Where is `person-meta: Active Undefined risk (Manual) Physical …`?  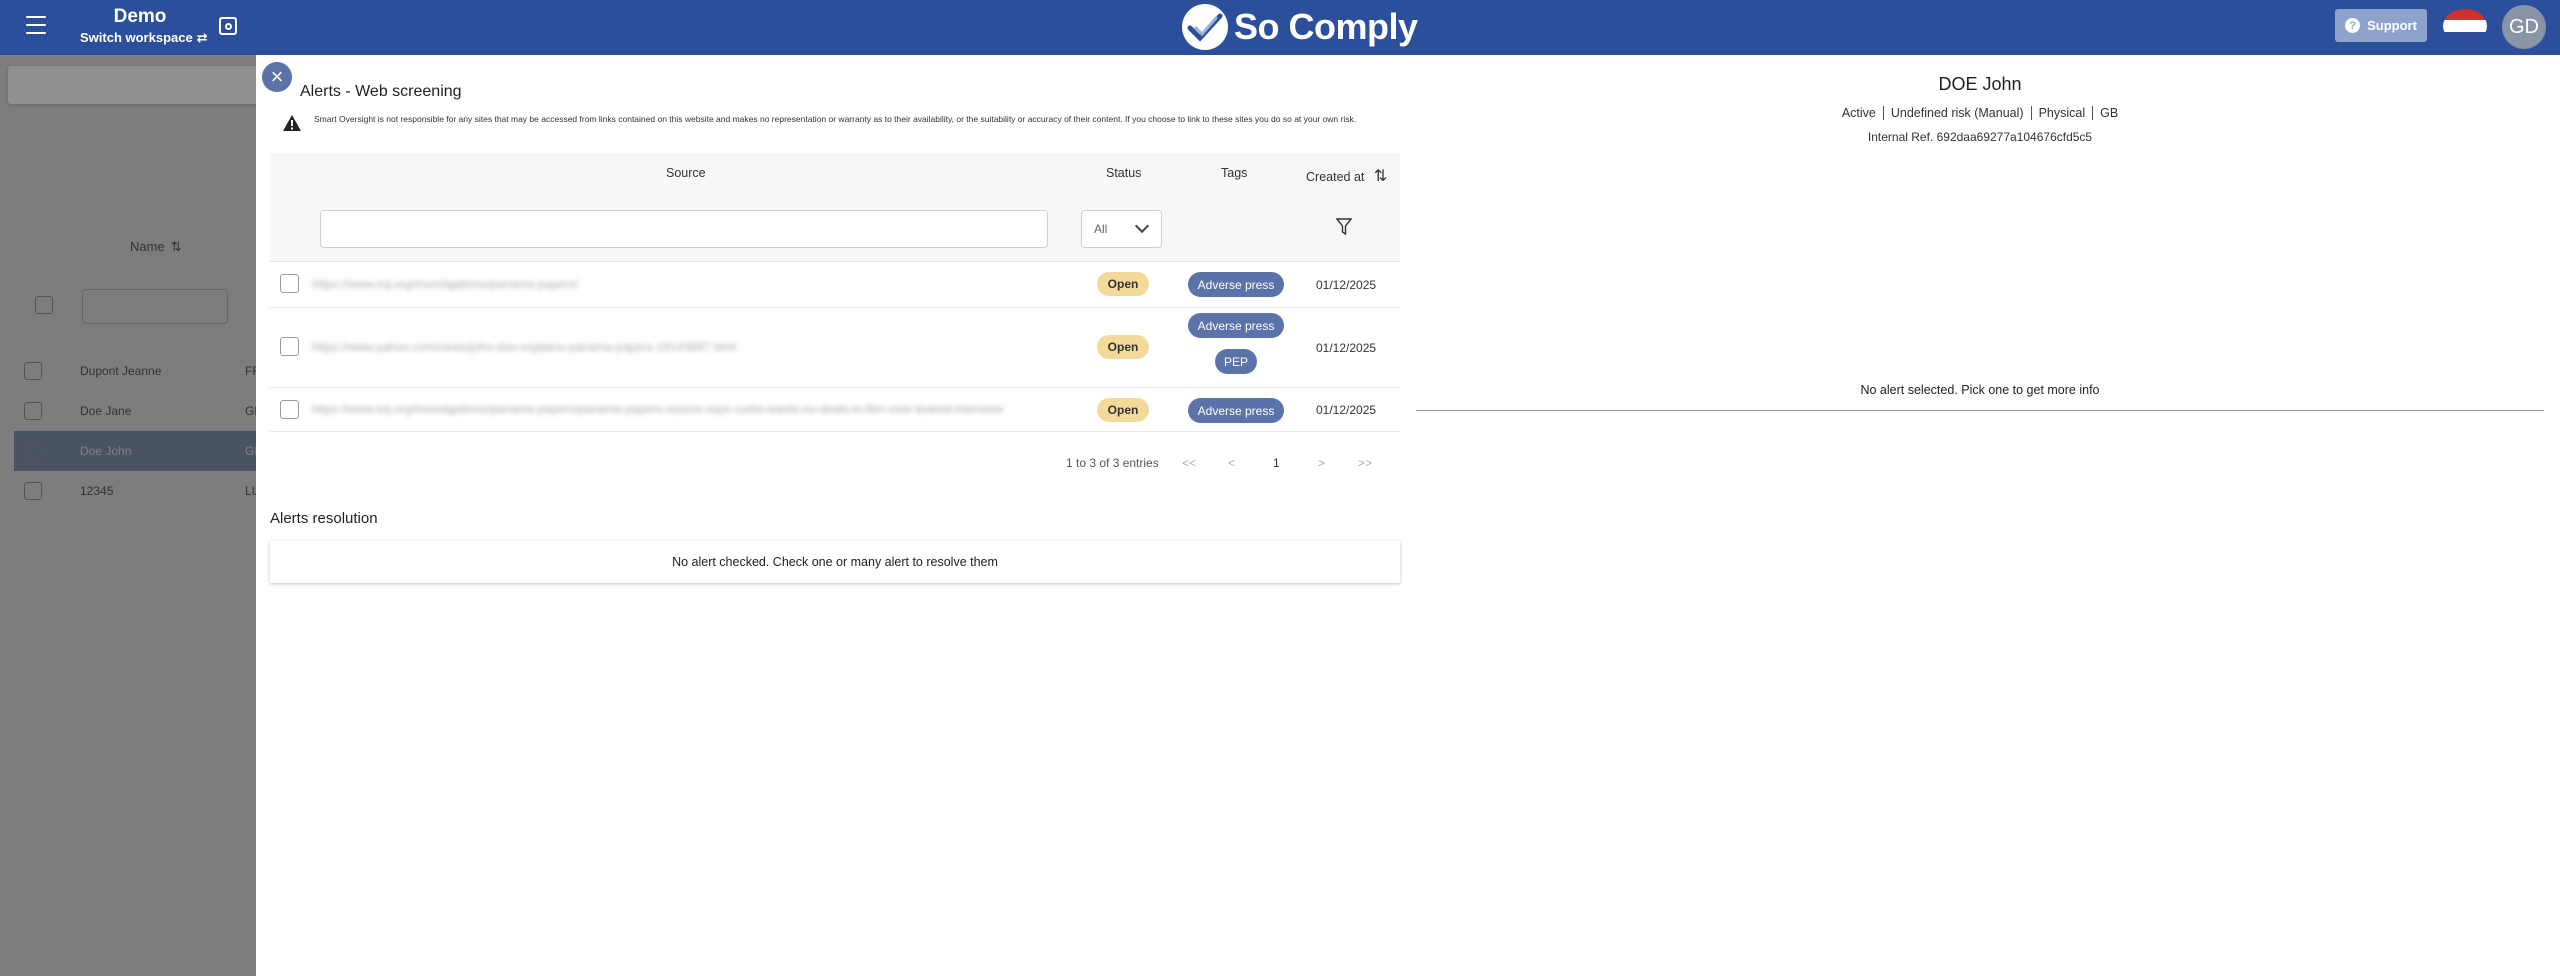
person-meta: Active Undefined risk (Manual) Physical … is located at coordinates (1980, 113).